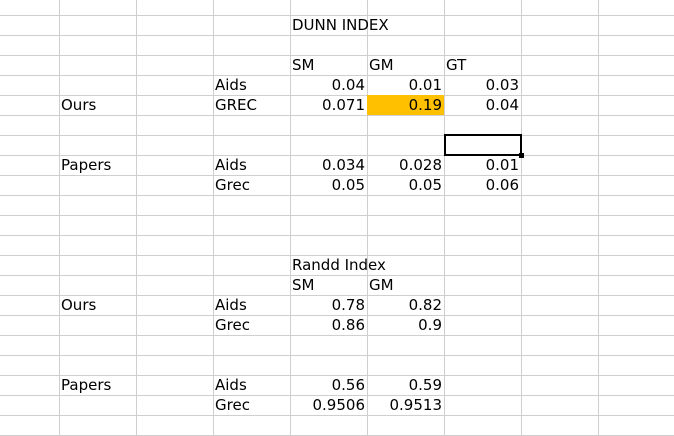  I want to click on dunn-papers-aids-sm-cell: 0.034, so click(328, 165).